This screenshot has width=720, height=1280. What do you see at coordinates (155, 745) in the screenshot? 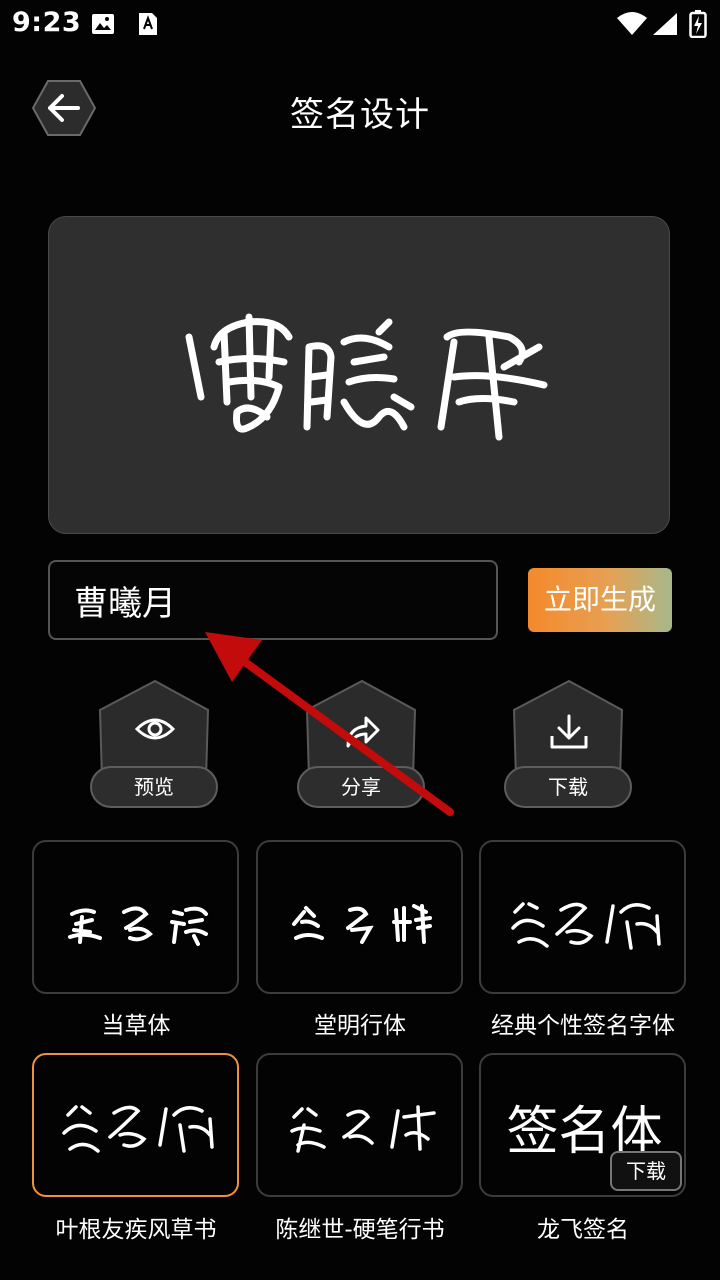
I see `preview-button: 预览` at bounding box center [155, 745].